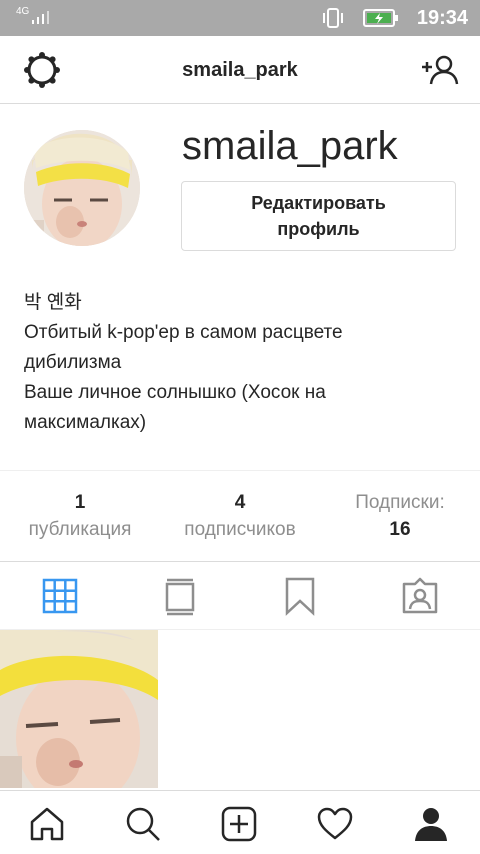  Describe the element at coordinates (42, 70) in the screenshot. I see `settings-gear-icon` at that location.